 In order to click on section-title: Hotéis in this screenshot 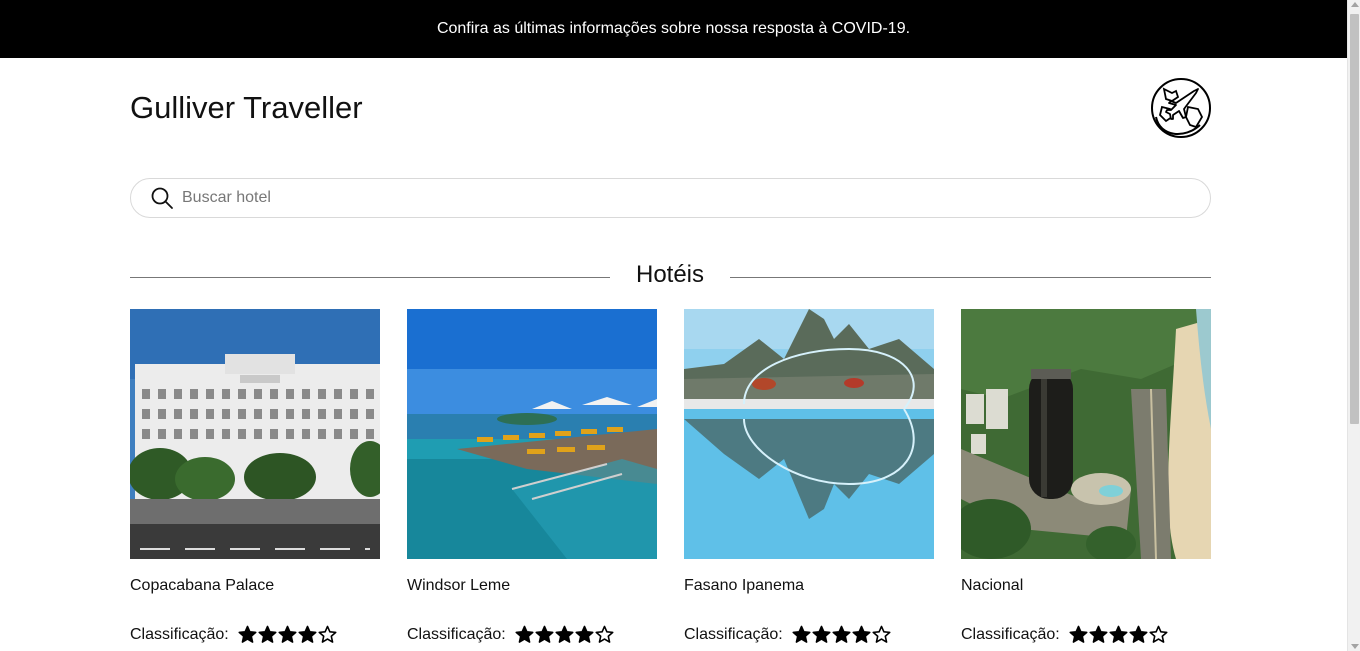, I will do `click(670, 274)`.